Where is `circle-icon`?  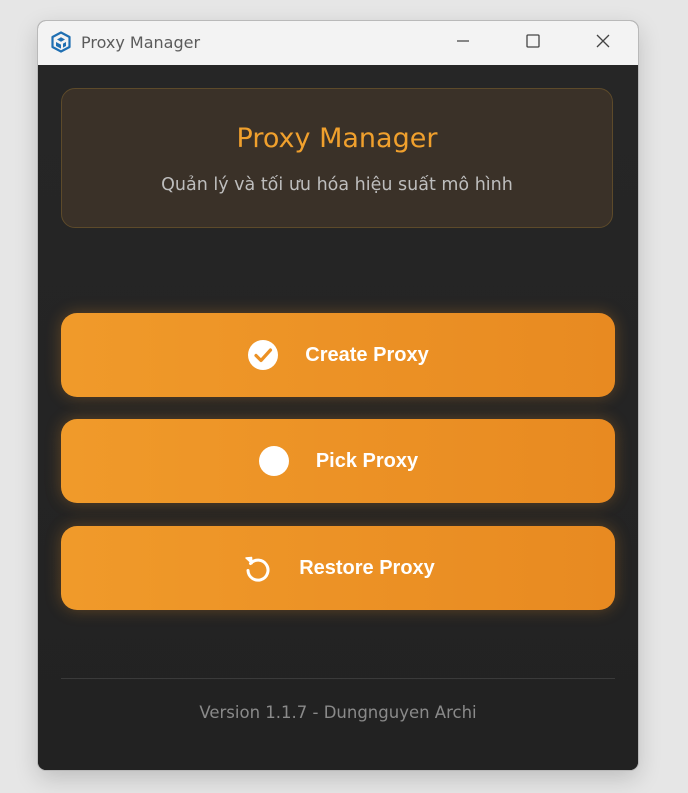
circle-icon is located at coordinates (274, 461).